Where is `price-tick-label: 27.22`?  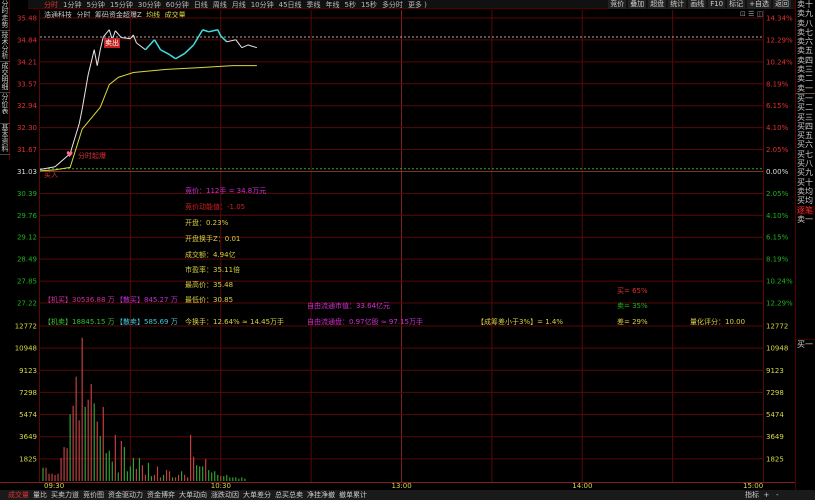 price-tick-label: 27.22 is located at coordinates (27, 304).